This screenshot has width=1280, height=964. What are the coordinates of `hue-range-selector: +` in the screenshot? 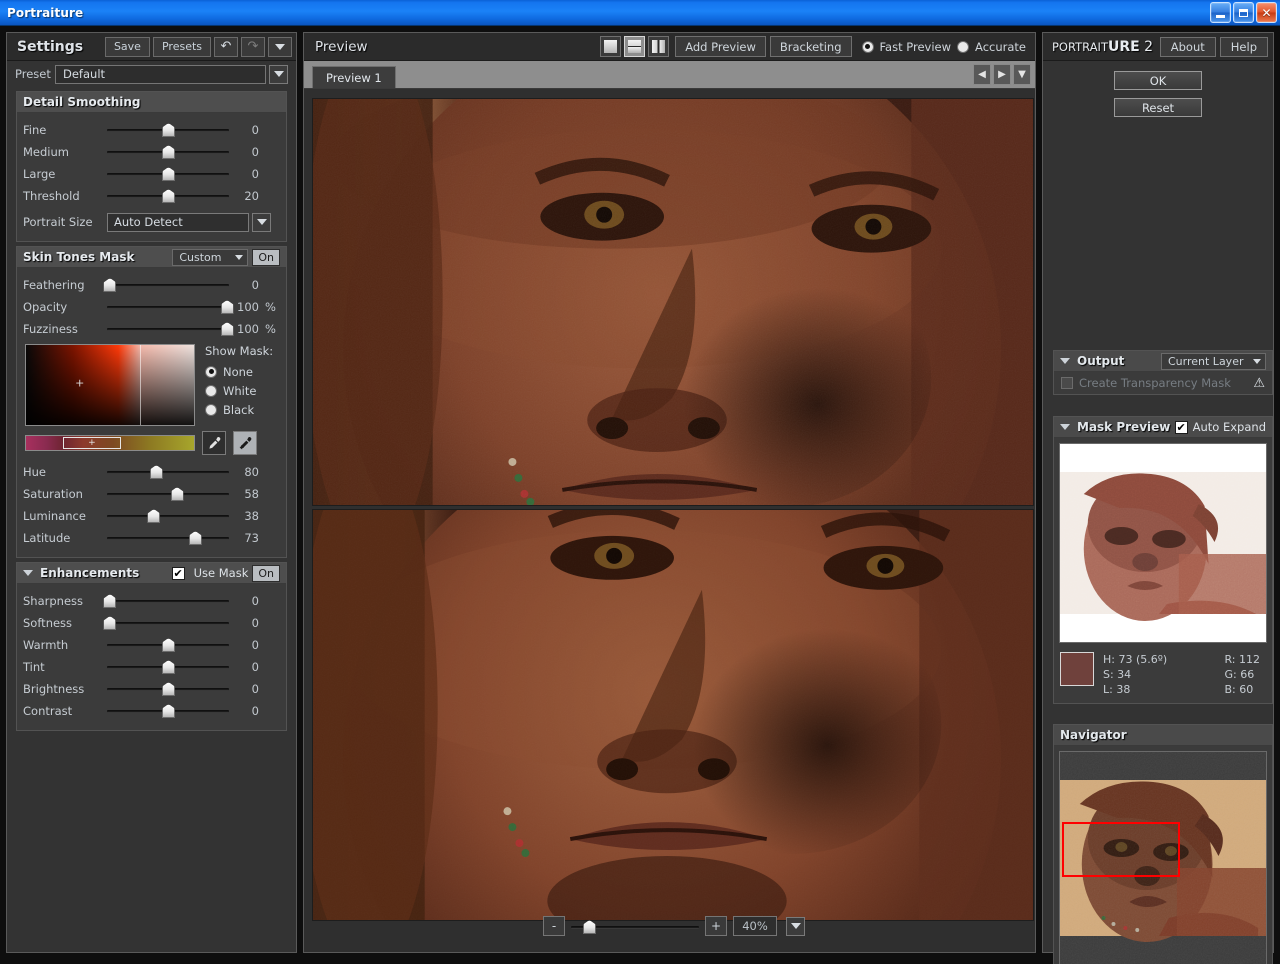 It's located at (91, 443).